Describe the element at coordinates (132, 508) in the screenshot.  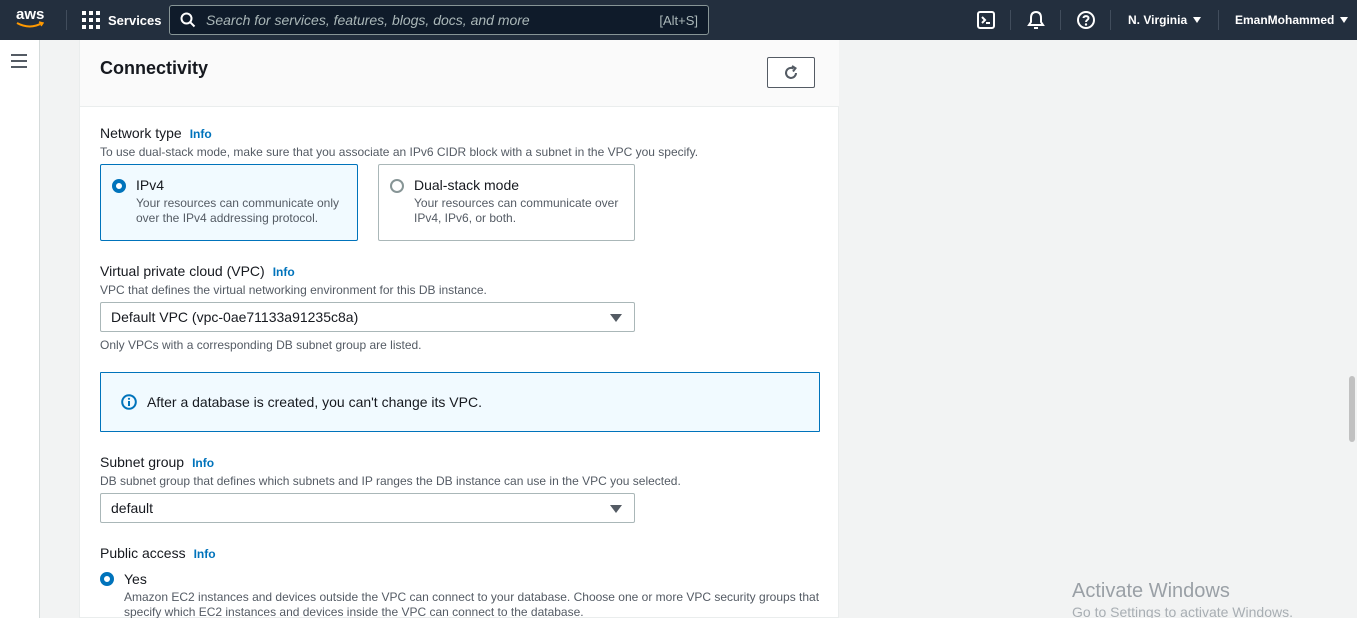
I see `subnet-group-select-value: default` at that location.